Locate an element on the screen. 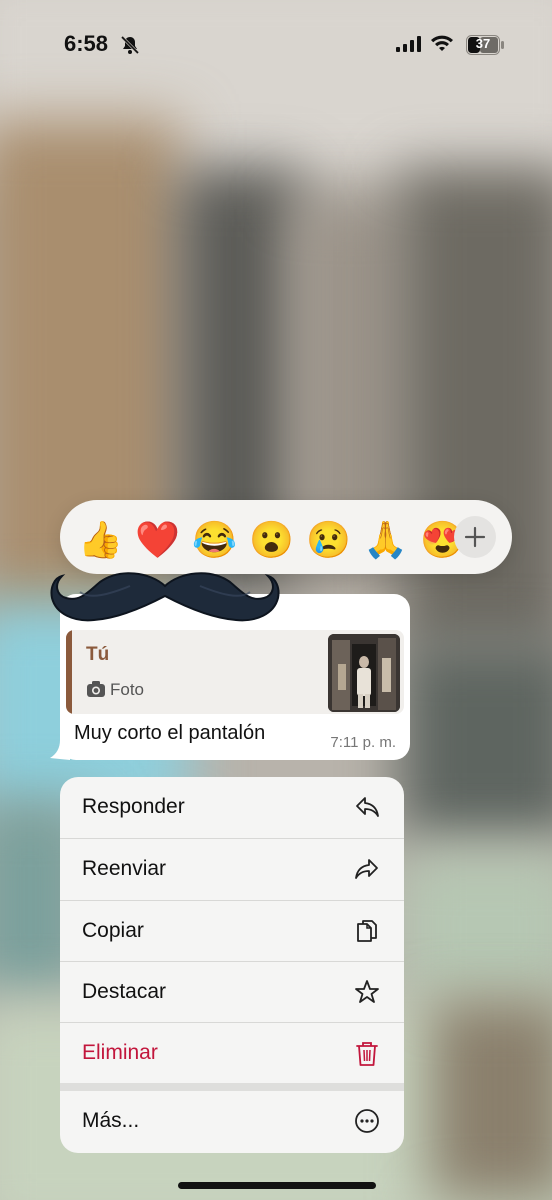 This screenshot has height=1200, width=552. reaction-pray: 🙏 is located at coordinates (385, 540).